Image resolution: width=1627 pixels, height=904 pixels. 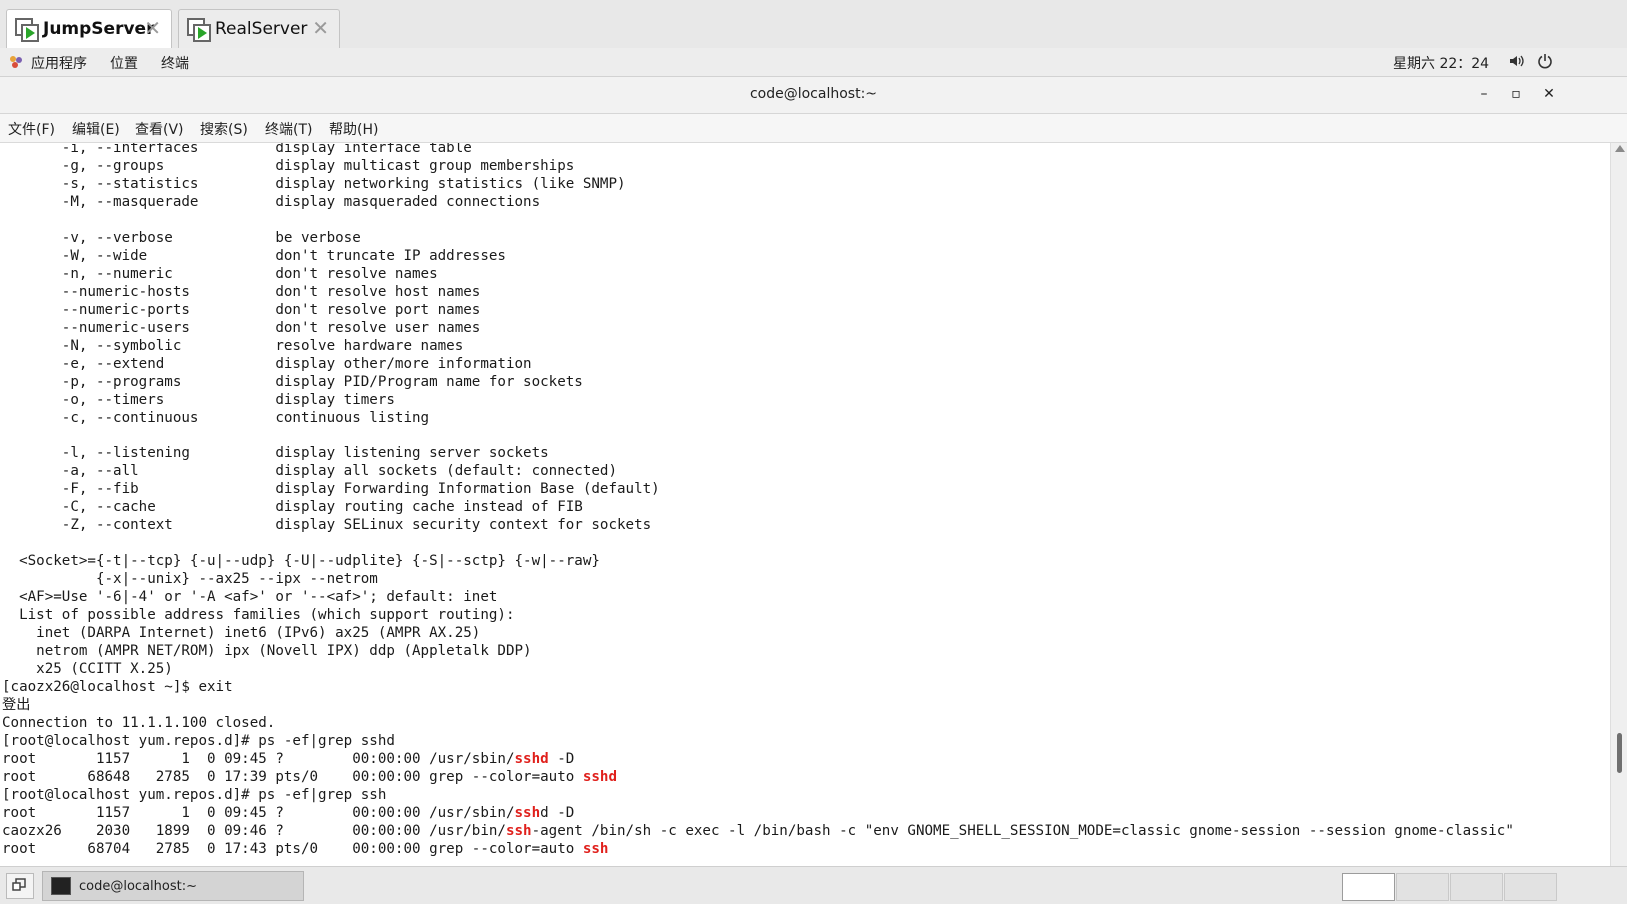 What do you see at coordinates (89, 28) in the screenshot?
I see `tab-jumpserver: JumpServer ✕` at bounding box center [89, 28].